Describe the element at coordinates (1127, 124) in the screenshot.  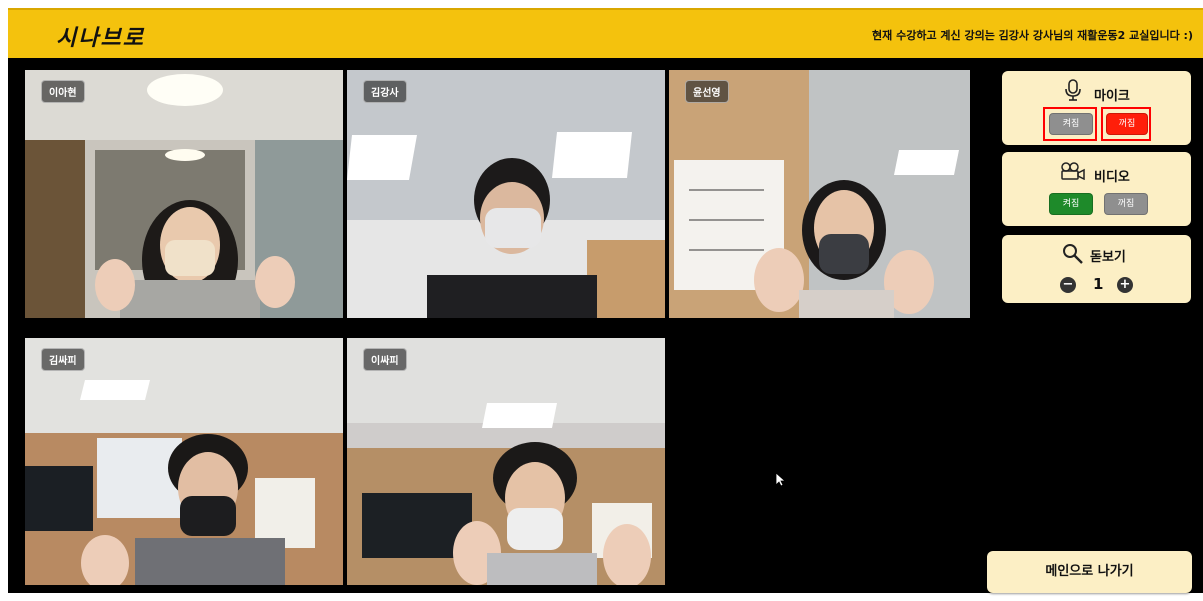
I see `mic-off-button: 꺼짐` at that location.